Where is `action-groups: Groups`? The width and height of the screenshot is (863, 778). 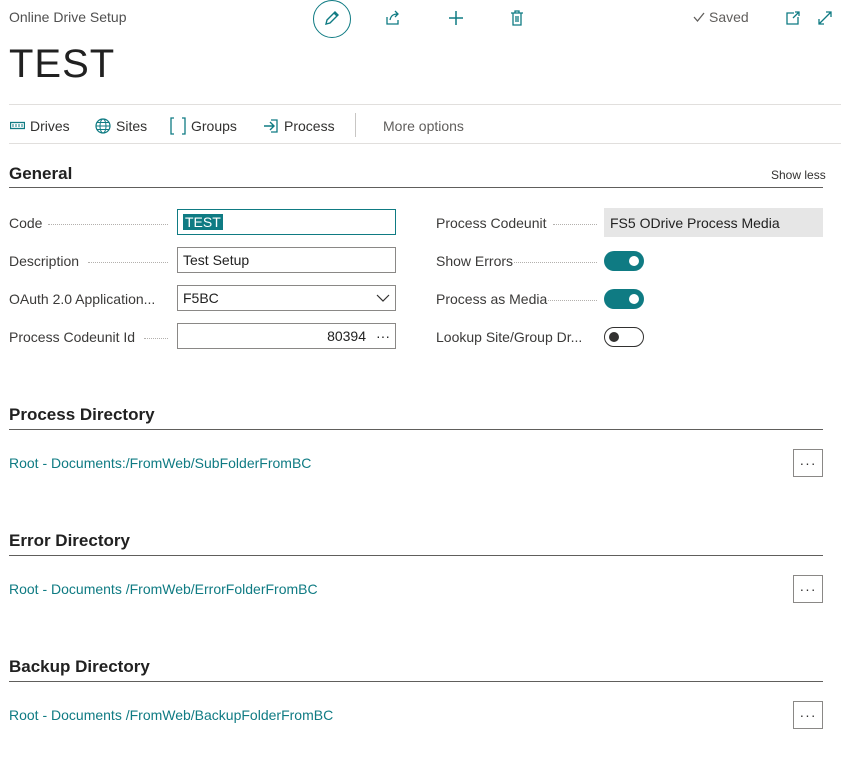
action-groups: Groups is located at coordinates (203, 126).